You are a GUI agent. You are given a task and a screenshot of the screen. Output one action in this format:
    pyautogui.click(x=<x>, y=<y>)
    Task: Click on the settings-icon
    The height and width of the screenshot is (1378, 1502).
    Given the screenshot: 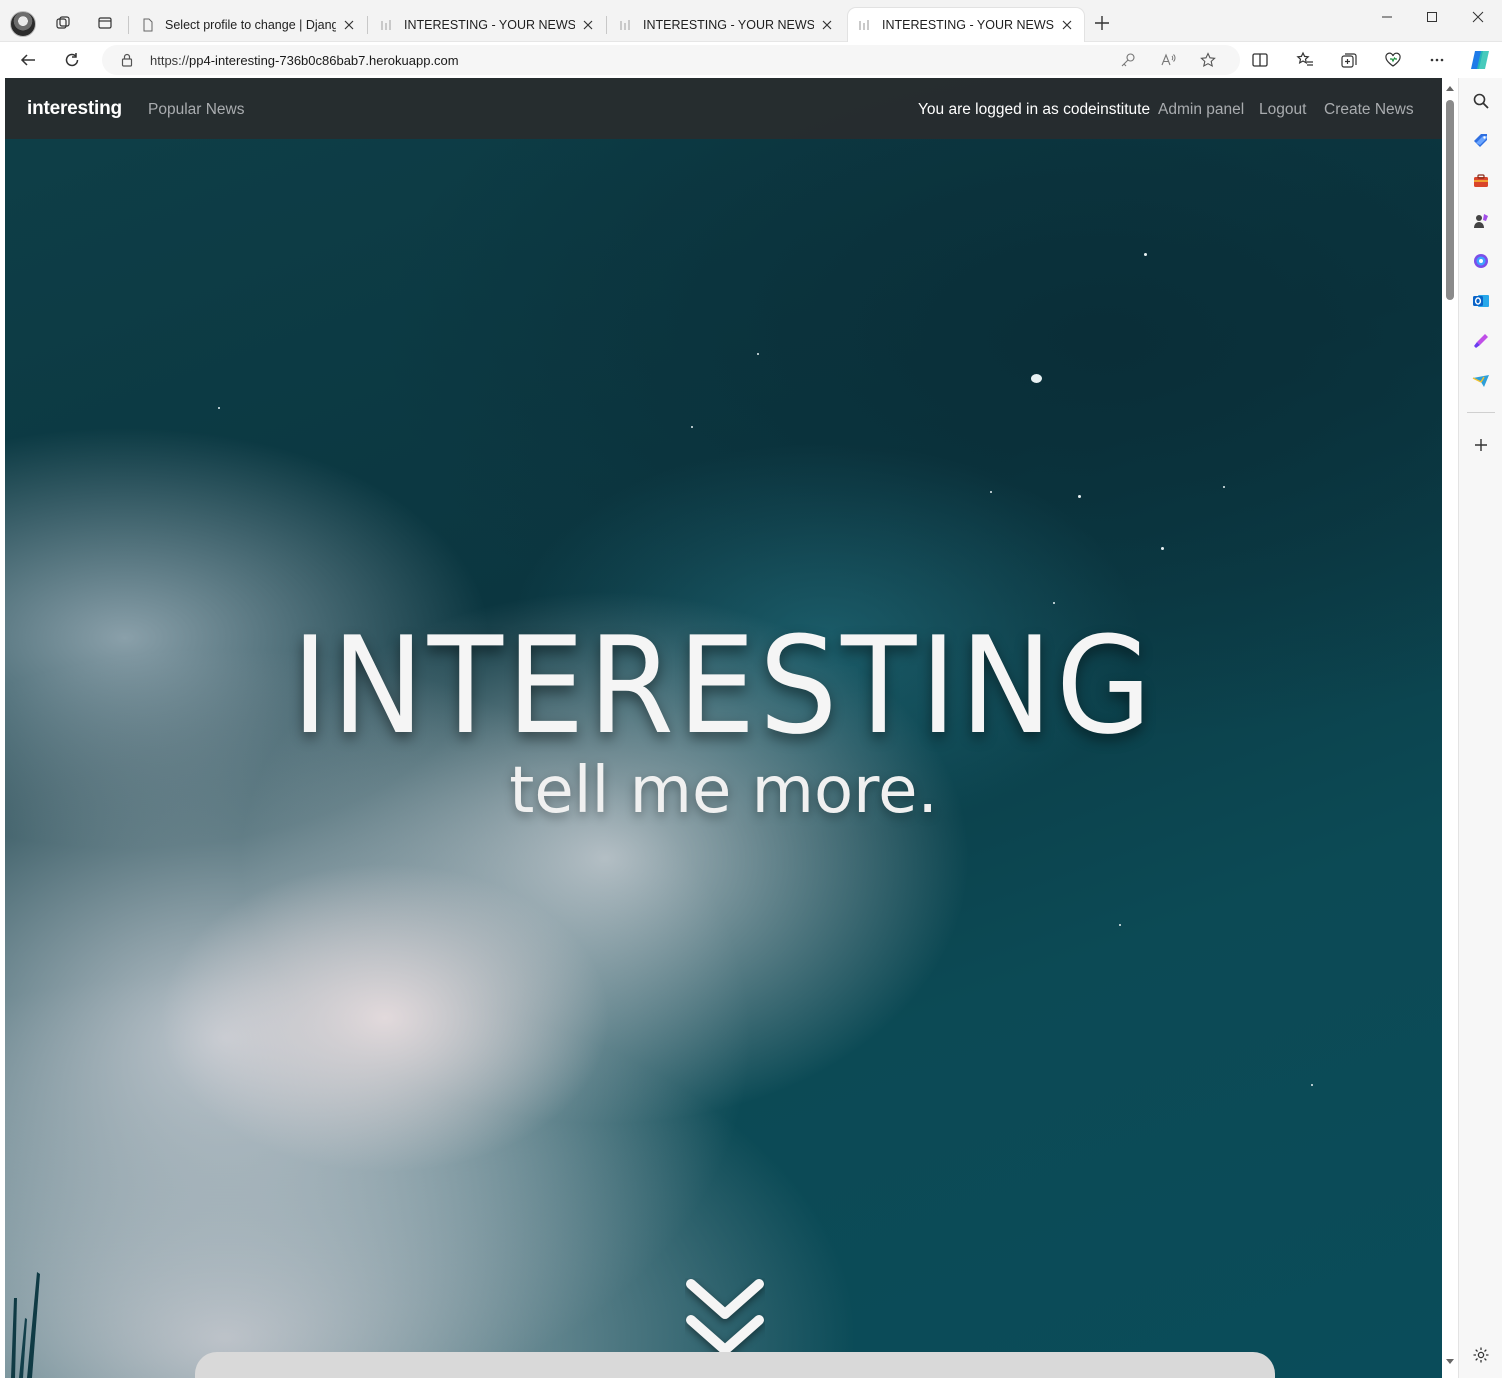 What is the action you would take?
    pyautogui.click(x=1481, y=1355)
    